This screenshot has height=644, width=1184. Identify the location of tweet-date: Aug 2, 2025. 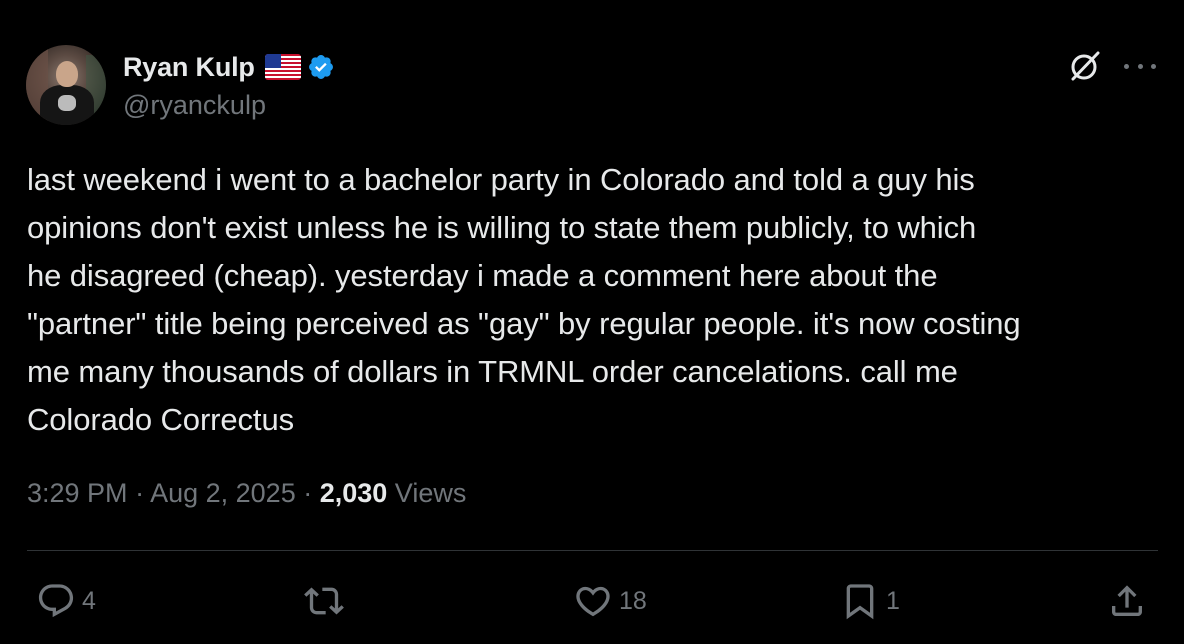
(223, 493).